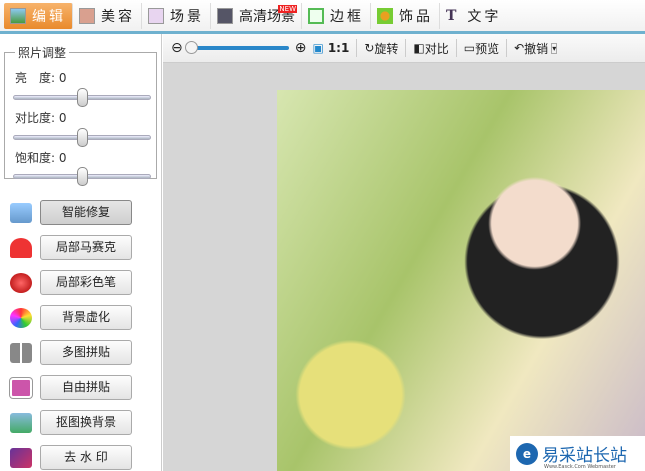 This screenshot has width=645, height=471. What do you see at coordinates (107, 15) in the screenshot?
I see `tab-beauty: 美容` at bounding box center [107, 15].